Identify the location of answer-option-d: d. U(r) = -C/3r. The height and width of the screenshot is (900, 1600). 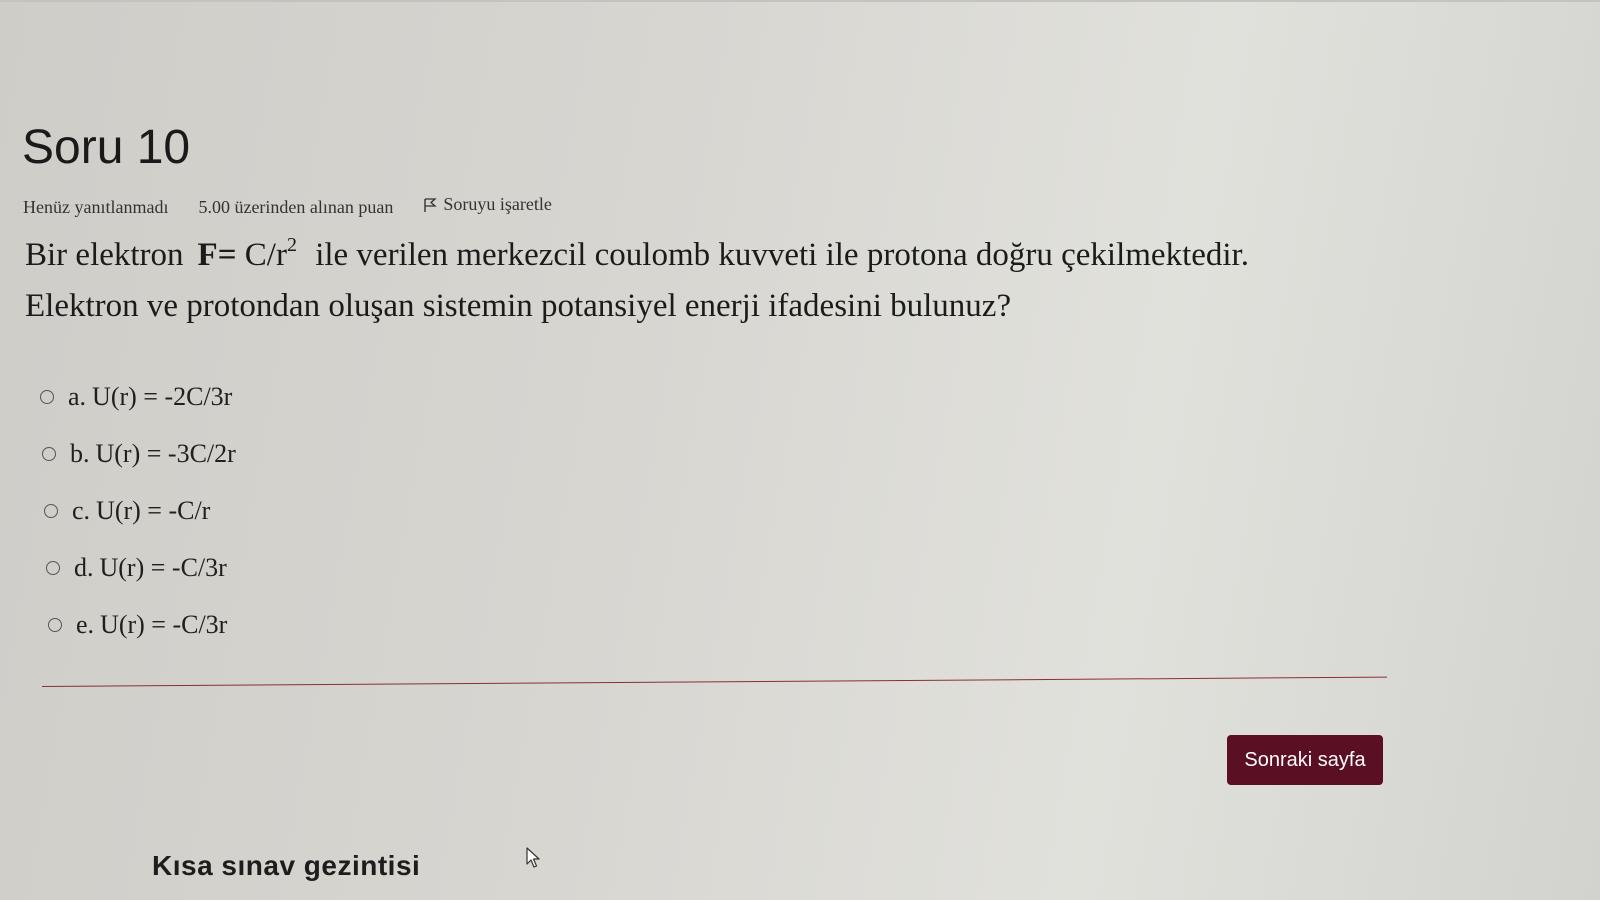
(141, 567).